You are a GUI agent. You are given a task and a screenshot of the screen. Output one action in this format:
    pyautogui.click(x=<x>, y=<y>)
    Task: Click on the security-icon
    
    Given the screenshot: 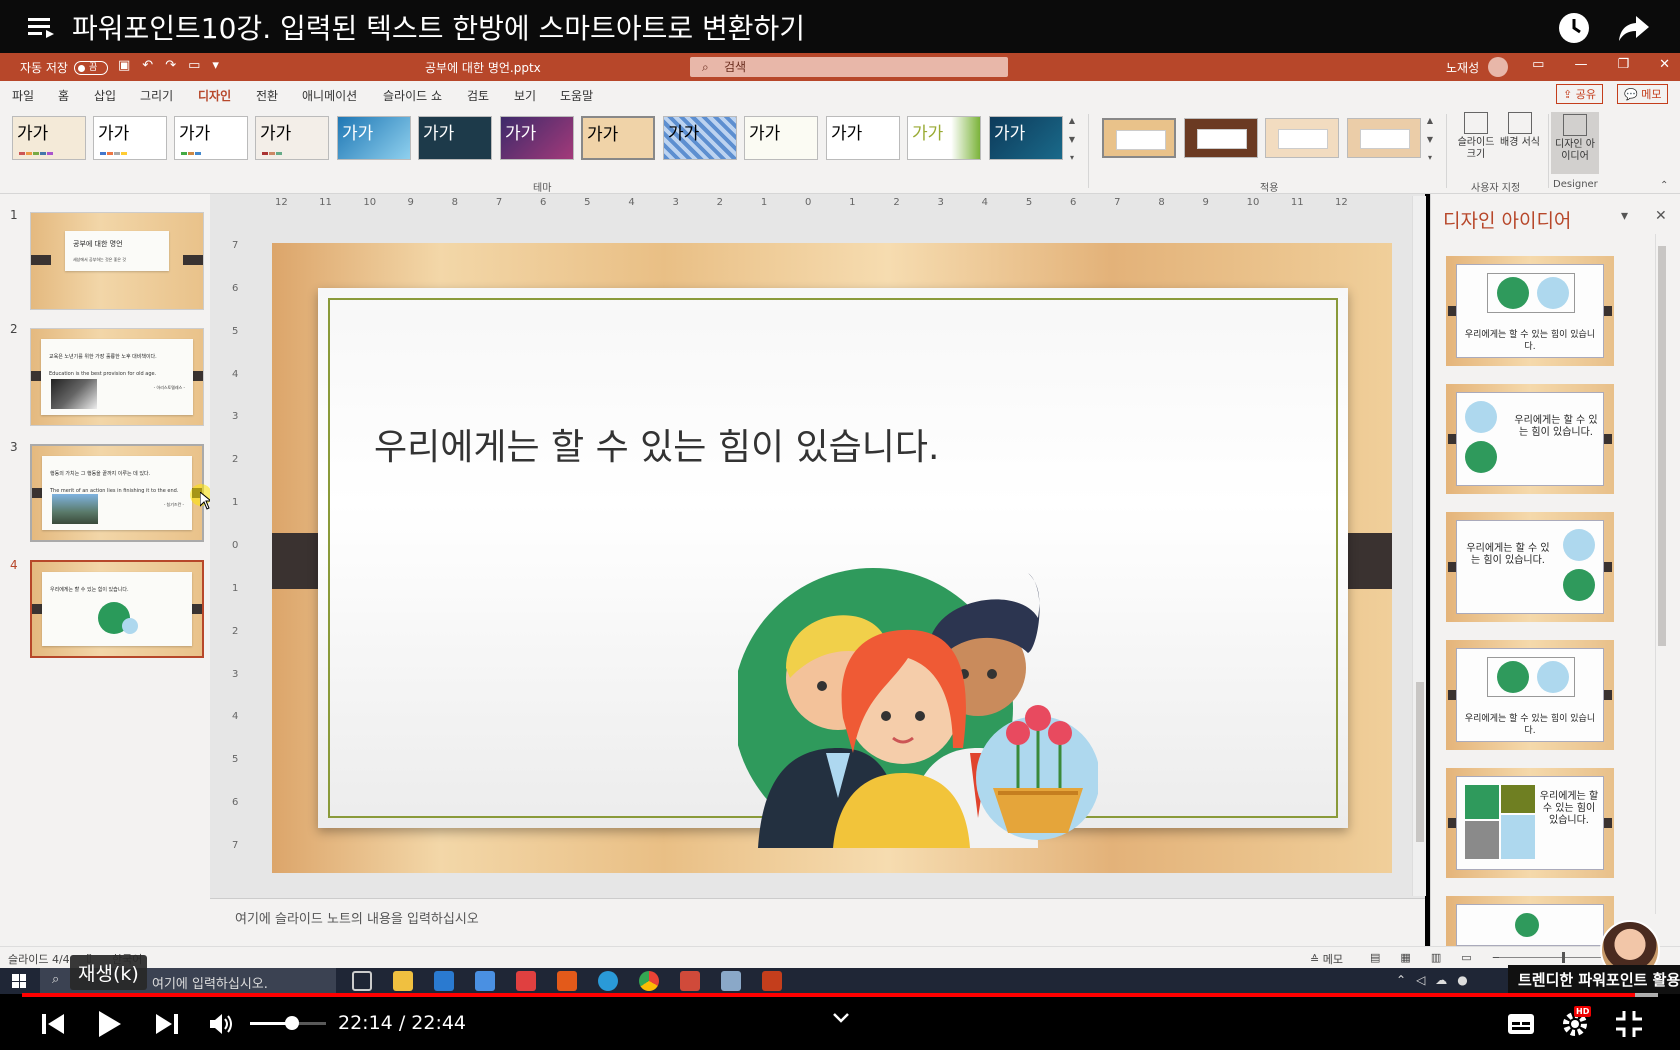 What is the action you would take?
    pyautogui.click(x=485, y=981)
    